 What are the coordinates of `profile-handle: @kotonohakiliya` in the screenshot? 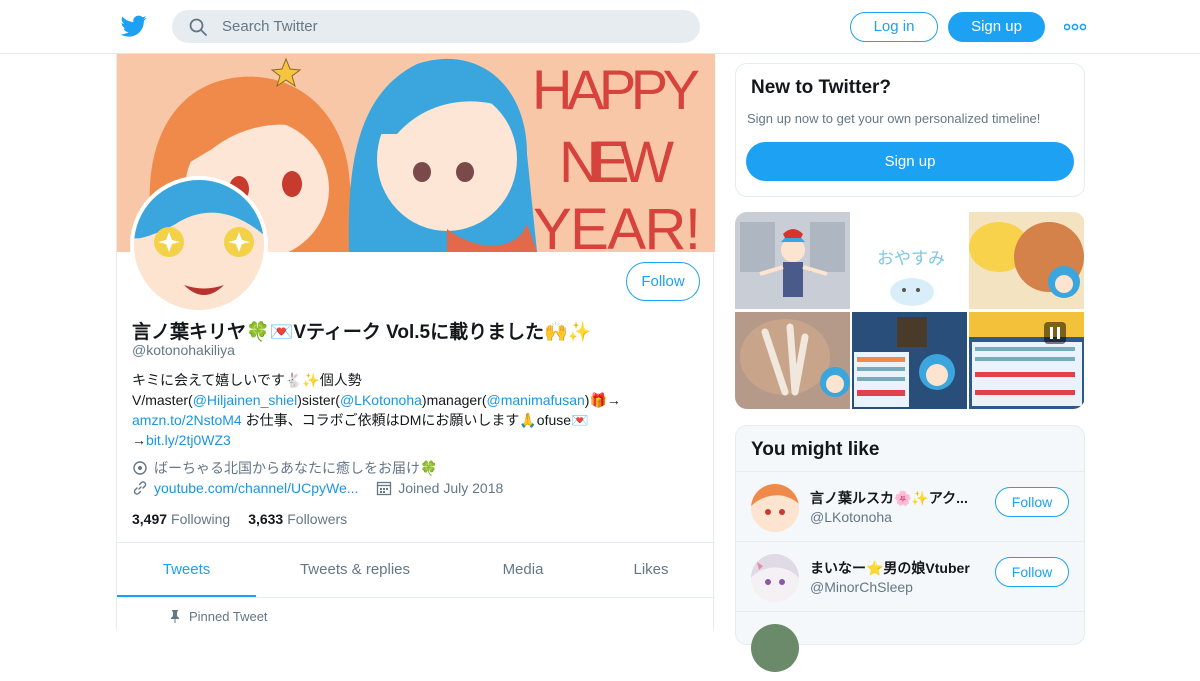 It's located at (183, 350).